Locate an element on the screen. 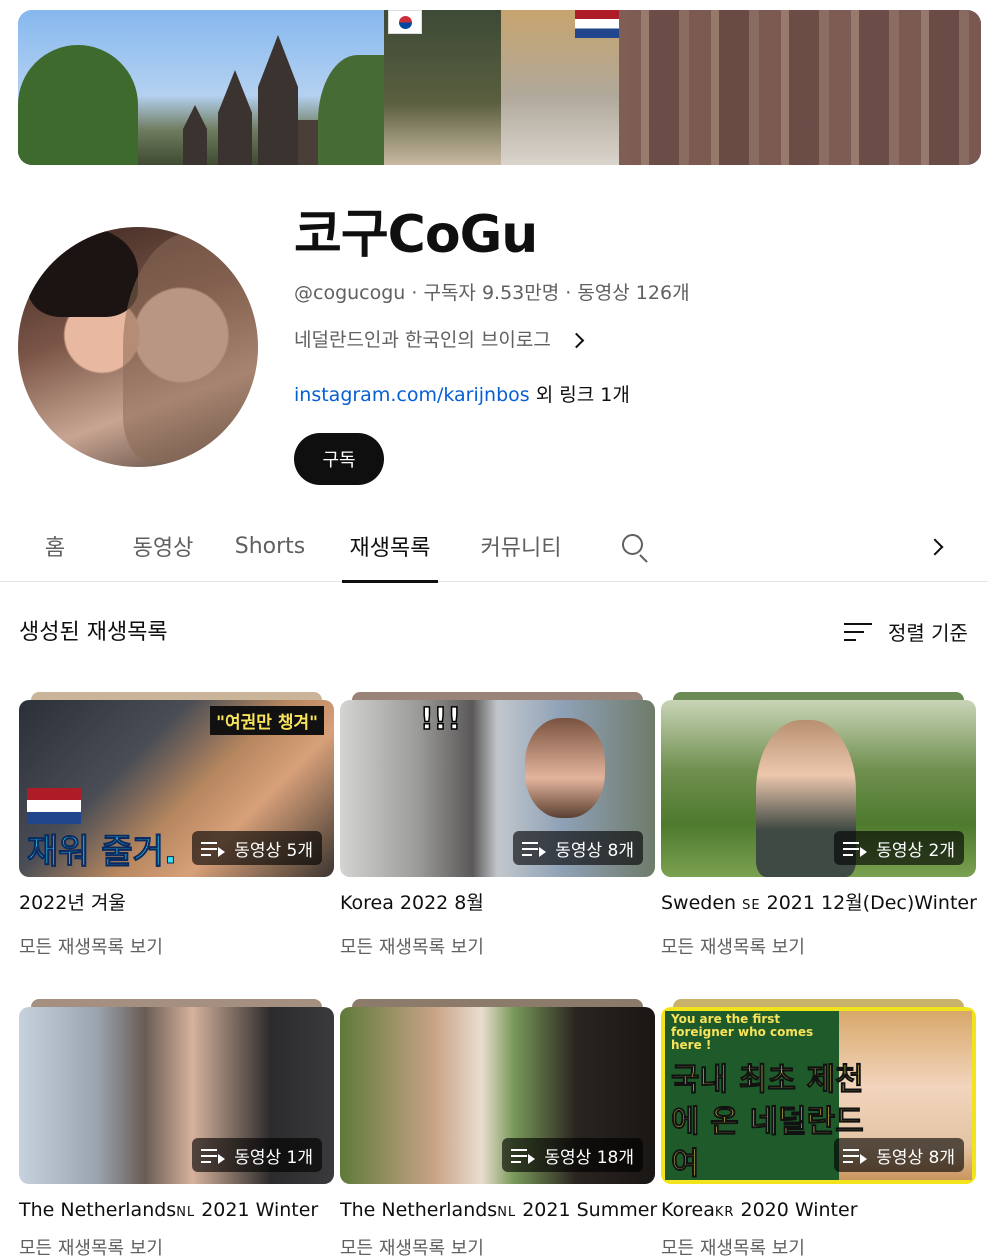 The height and width of the screenshot is (1258, 988). playlist-title: The NetherlandsNL 2021 Summer is located at coordinates (498, 1211).